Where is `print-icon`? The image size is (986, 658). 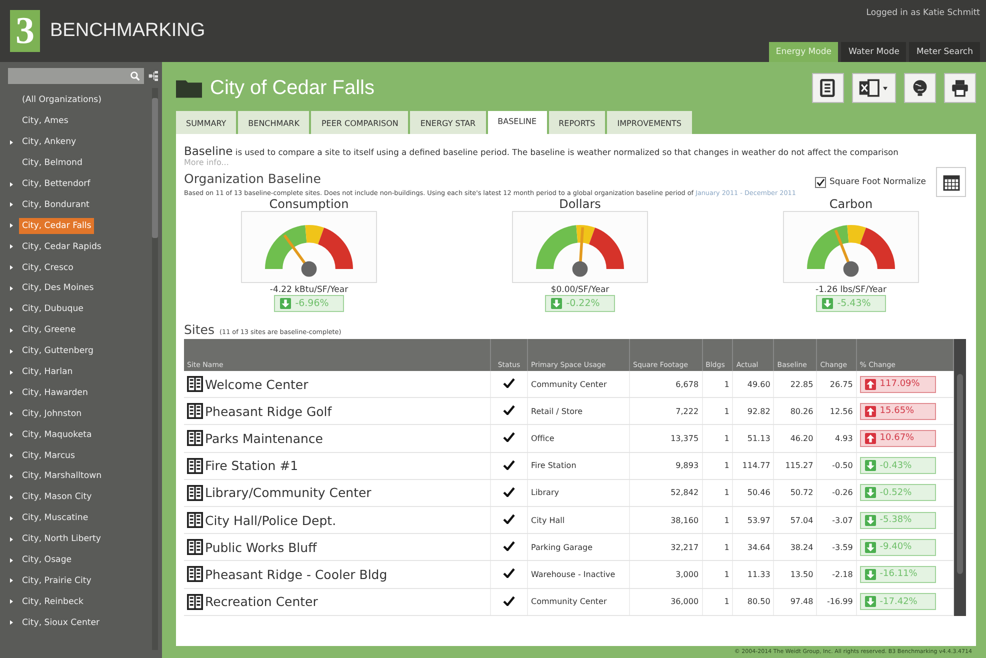
print-icon is located at coordinates (960, 88).